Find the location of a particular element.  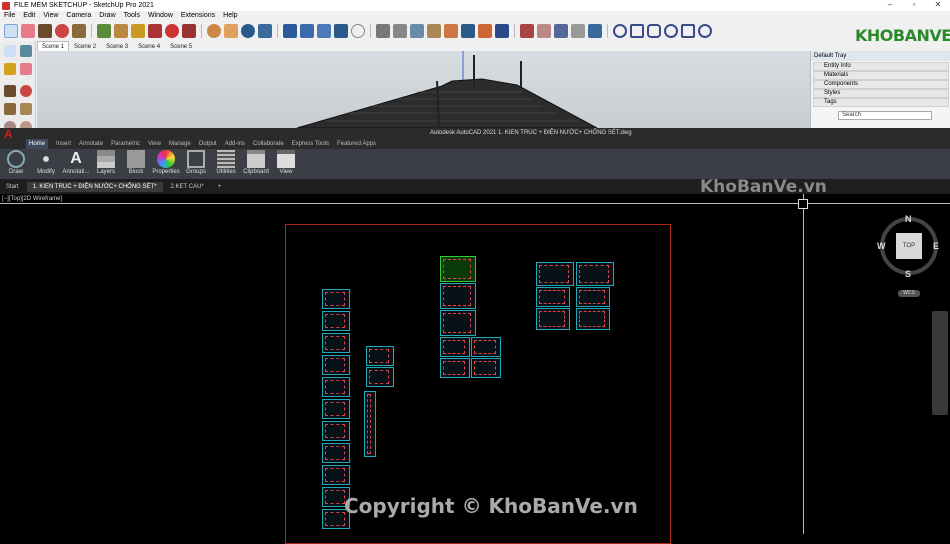

panel-layers: Layers is located at coordinates (106, 164).